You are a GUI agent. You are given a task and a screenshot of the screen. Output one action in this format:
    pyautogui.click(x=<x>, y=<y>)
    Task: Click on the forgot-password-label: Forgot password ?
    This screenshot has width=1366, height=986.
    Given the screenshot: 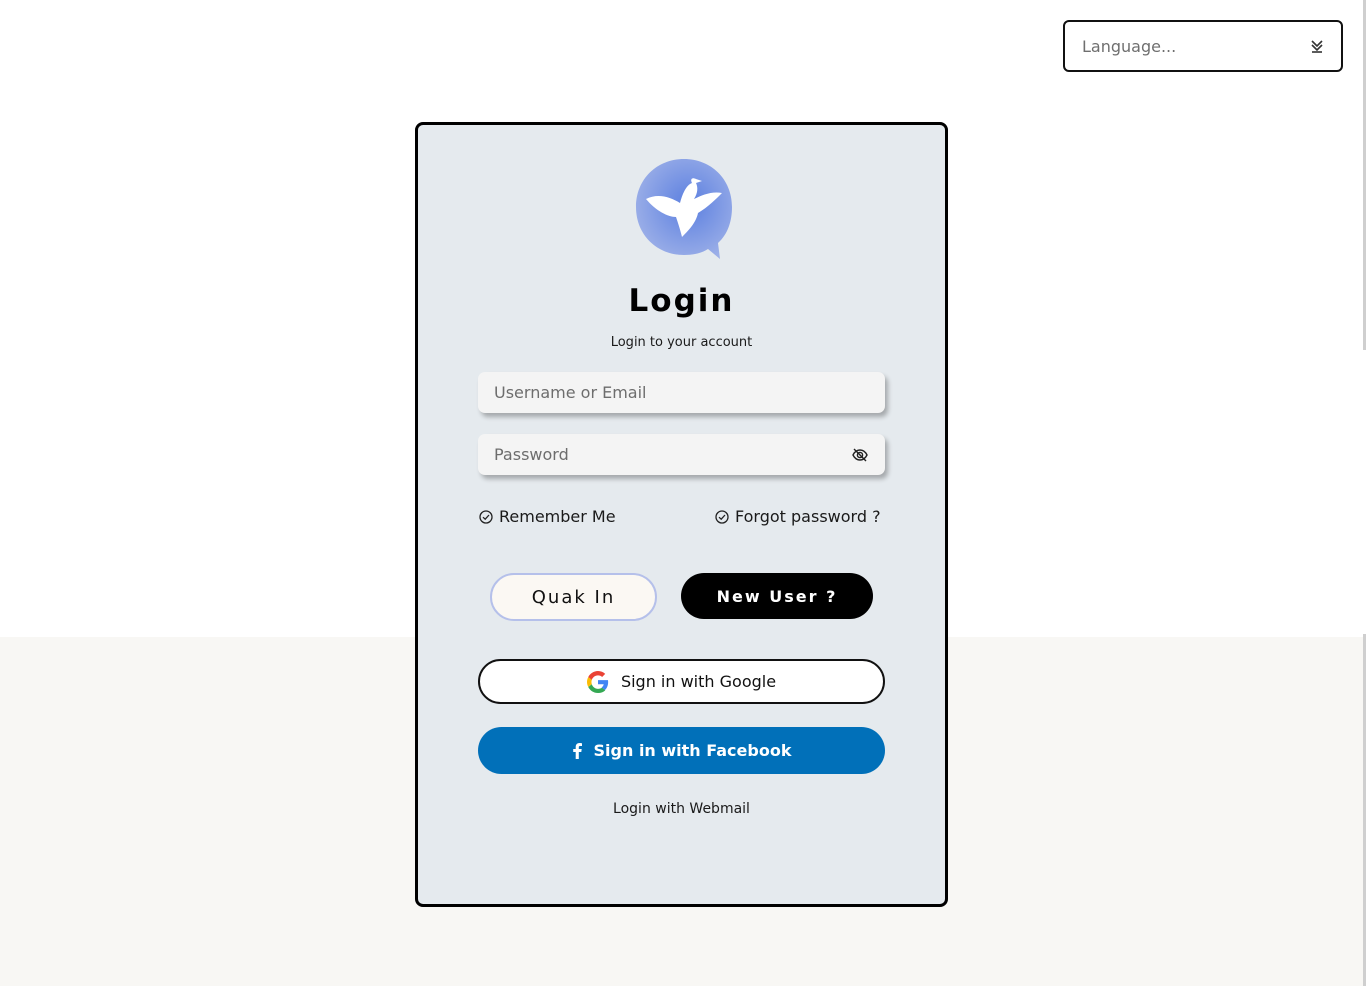 What is the action you would take?
    pyautogui.click(x=808, y=516)
    